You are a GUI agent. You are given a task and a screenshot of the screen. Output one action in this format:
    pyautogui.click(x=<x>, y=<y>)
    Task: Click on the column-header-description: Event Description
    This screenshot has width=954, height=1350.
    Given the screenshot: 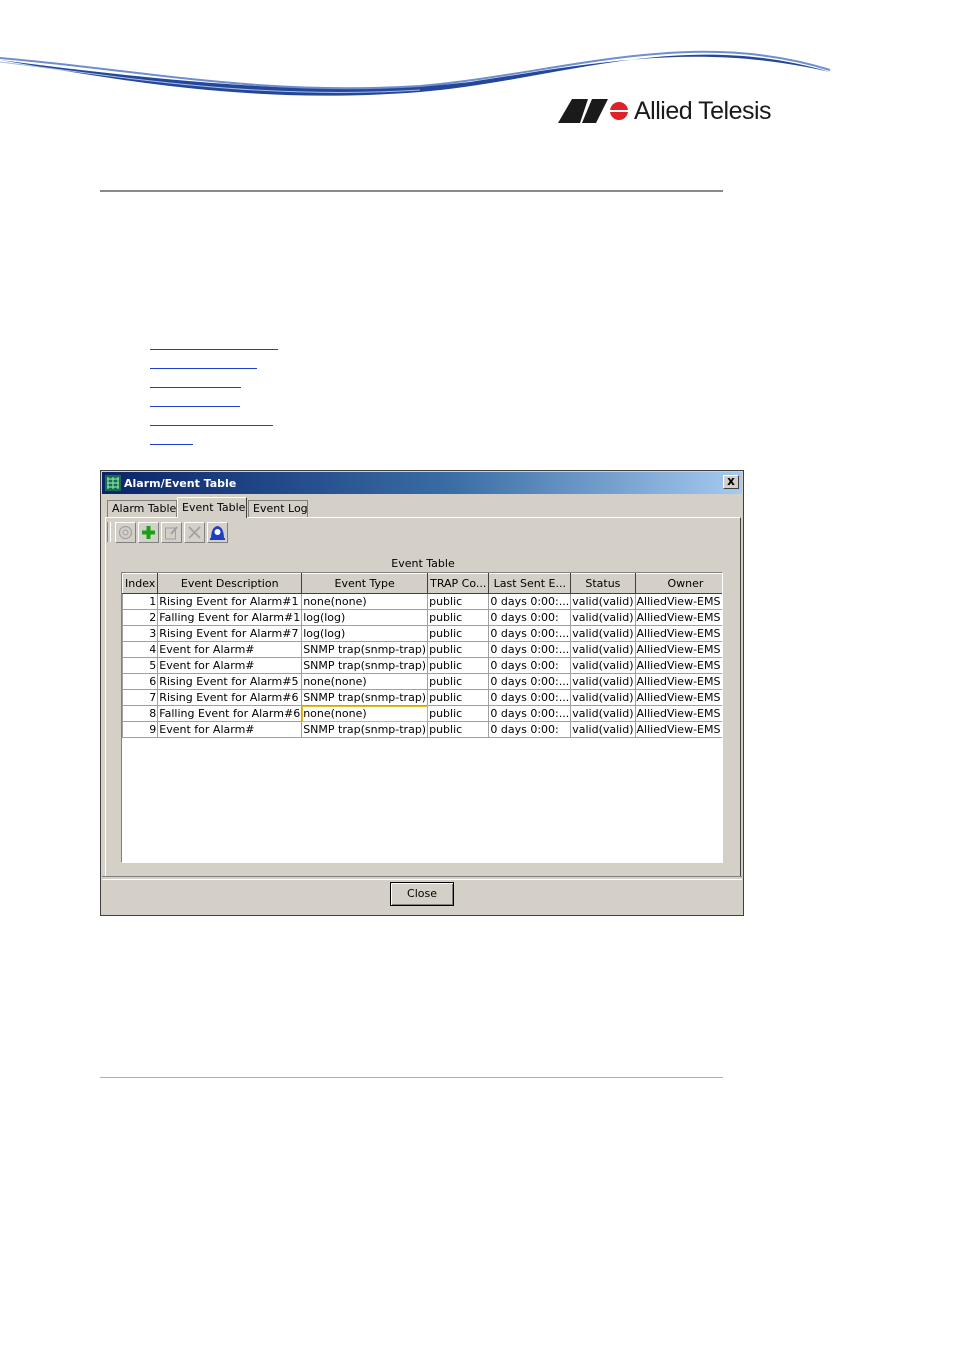 What is the action you would take?
    pyautogui.click(x=230, y=583)
    